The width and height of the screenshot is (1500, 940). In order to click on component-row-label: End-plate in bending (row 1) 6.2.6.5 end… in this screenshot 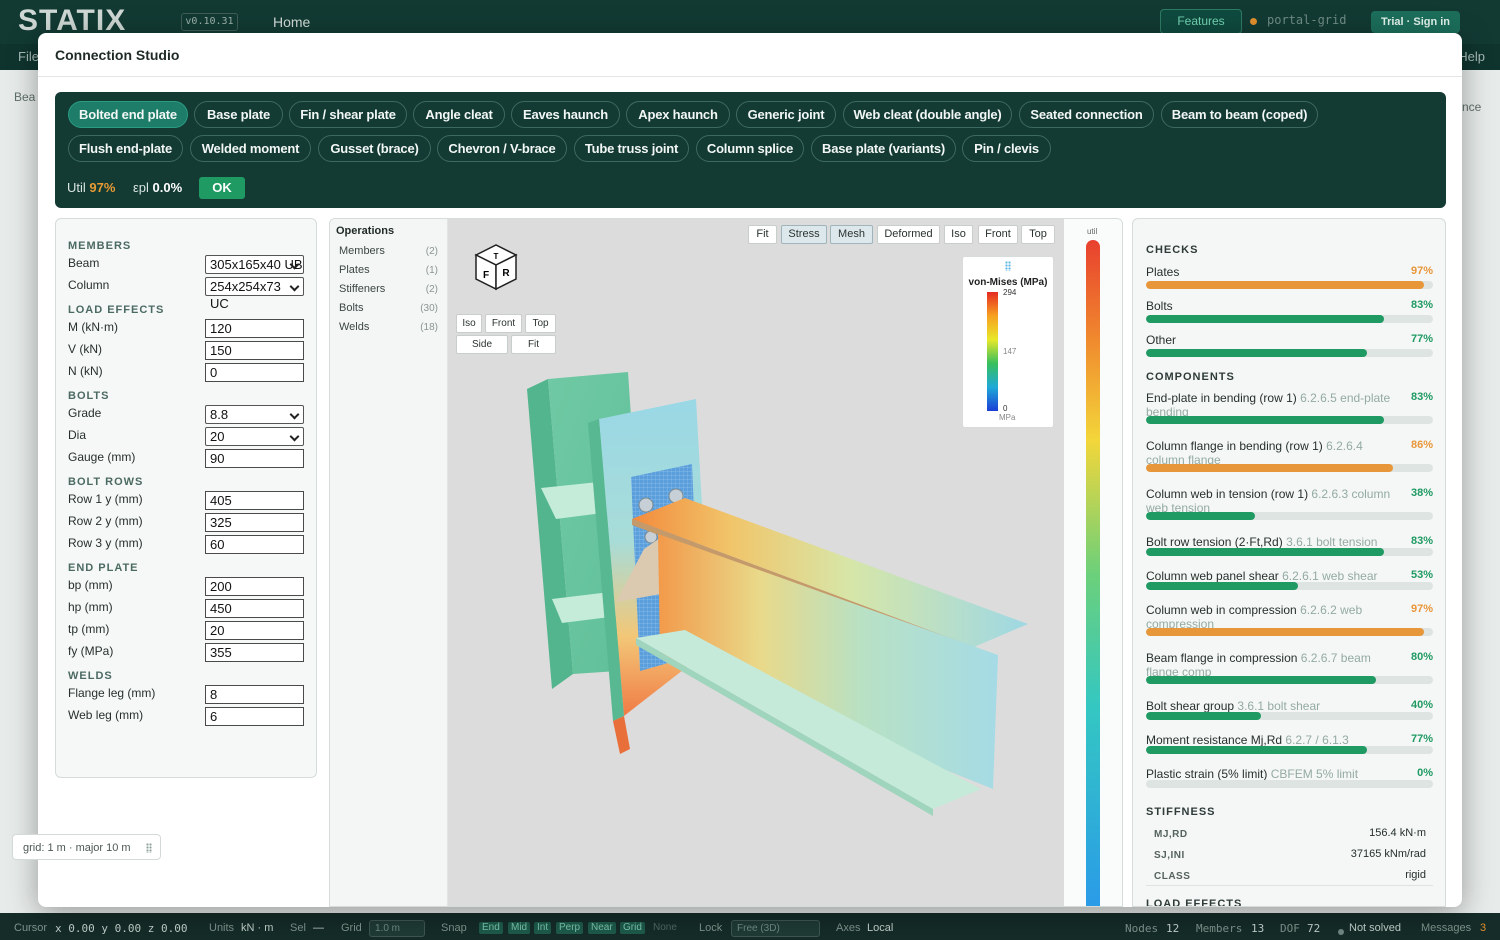, I will do `click(1268, 405)`.